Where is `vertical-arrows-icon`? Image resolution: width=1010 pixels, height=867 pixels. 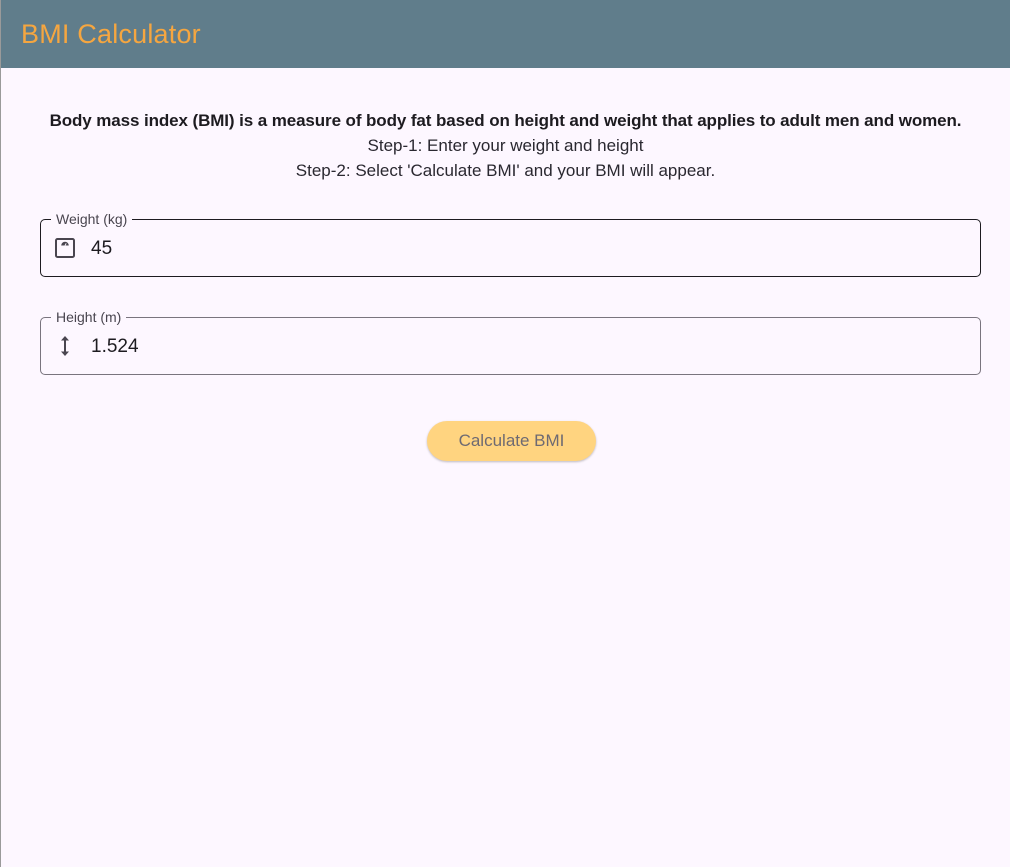
vertical-arrows-icon is located at coordinates (65, 346).